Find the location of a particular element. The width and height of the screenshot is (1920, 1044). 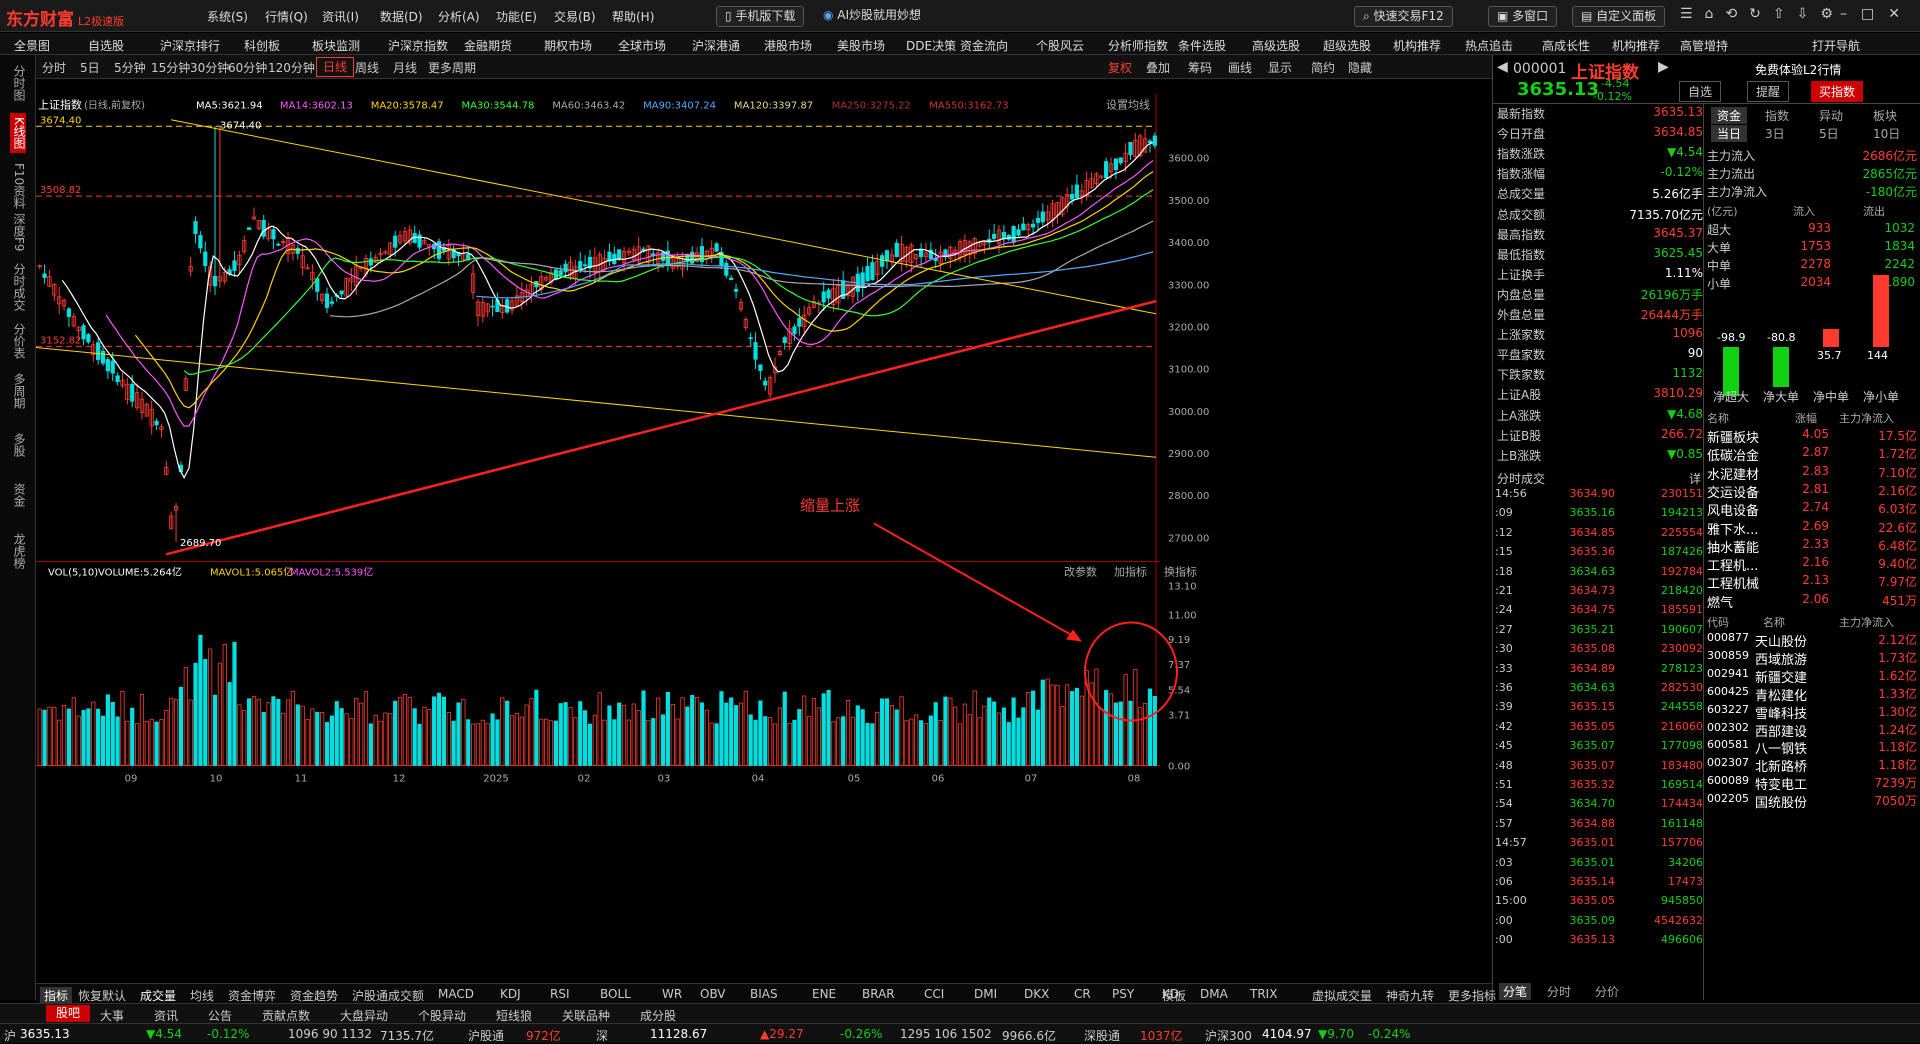

sector-name: 工程机械 is located at coordinates (1733, 582).